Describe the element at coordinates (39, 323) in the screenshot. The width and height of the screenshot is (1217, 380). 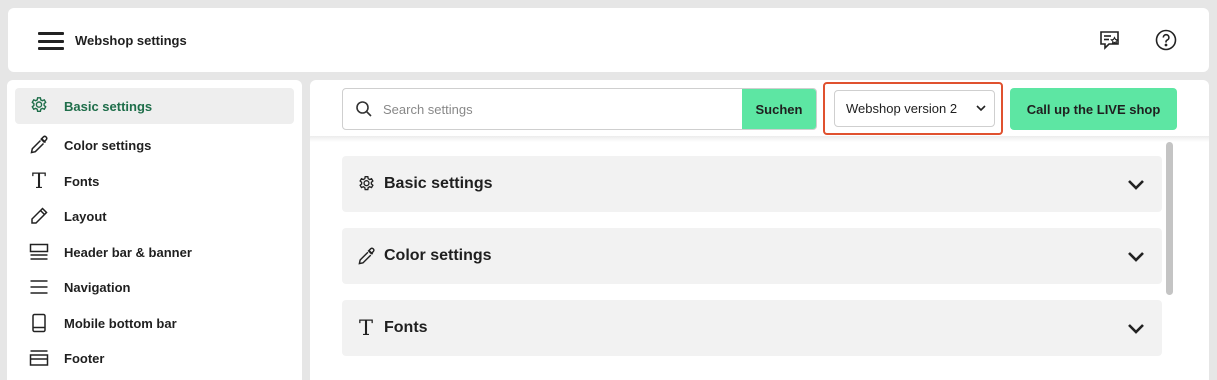
I see `mobile-icon` at that location.